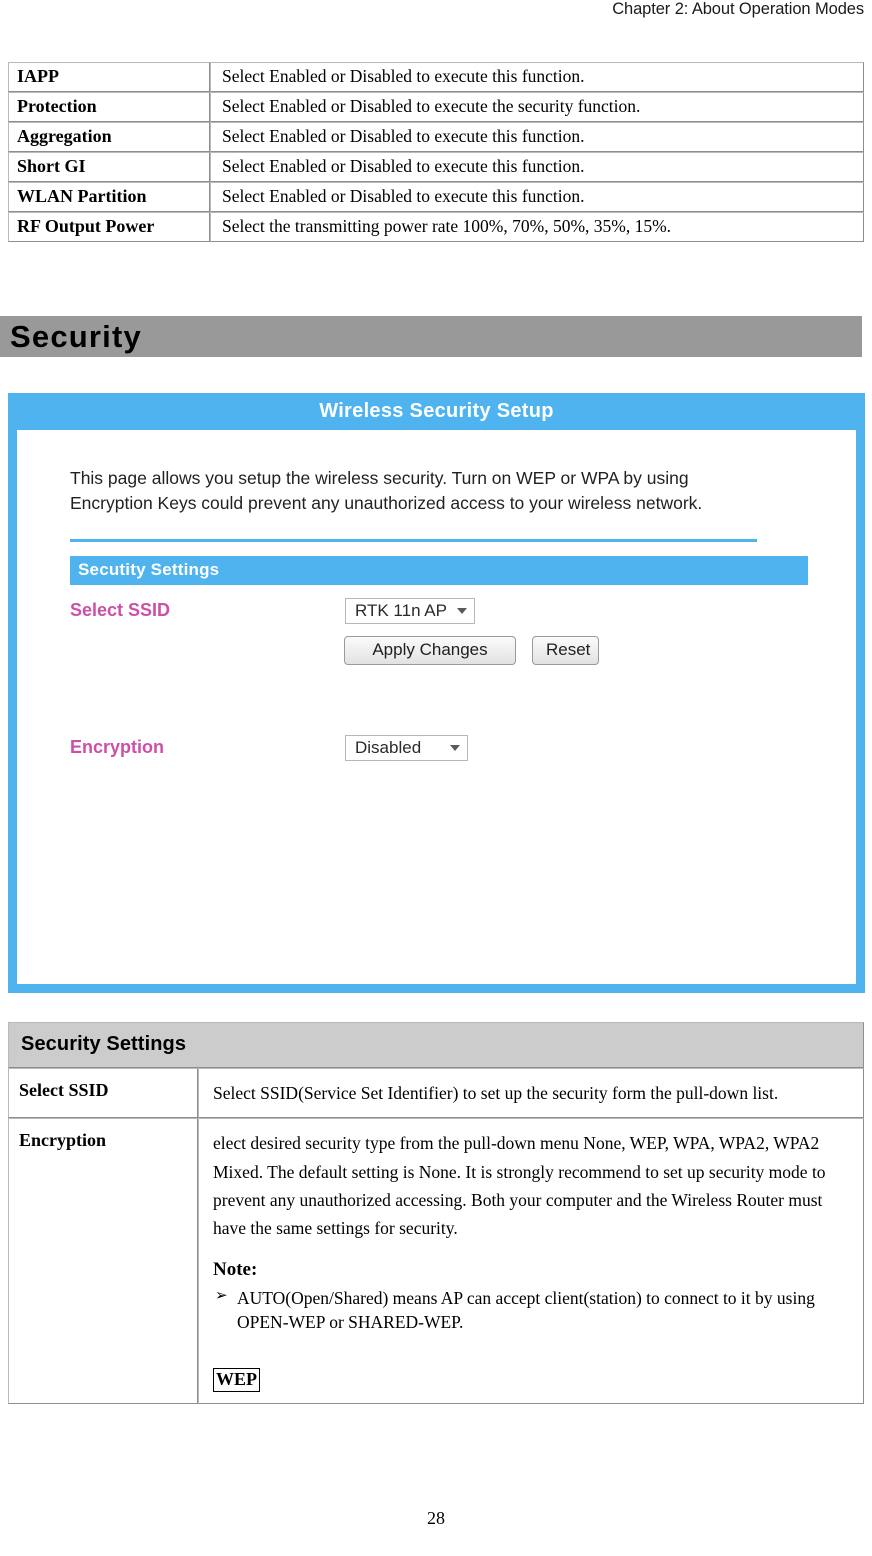 The image size is (872, 1556). I want to click on encryption-value: Disabled, so click(388, 747).